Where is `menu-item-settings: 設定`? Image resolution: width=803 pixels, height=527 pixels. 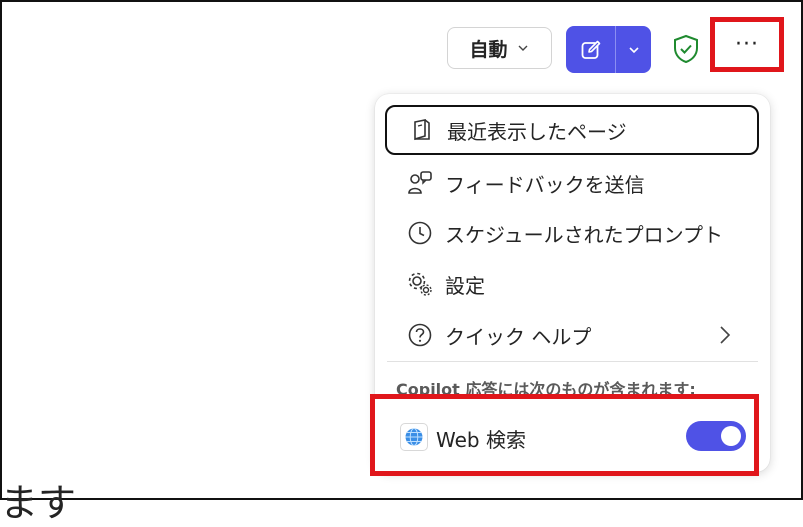 menu-item-settings: 設定 is located at coordinates (572, 284).